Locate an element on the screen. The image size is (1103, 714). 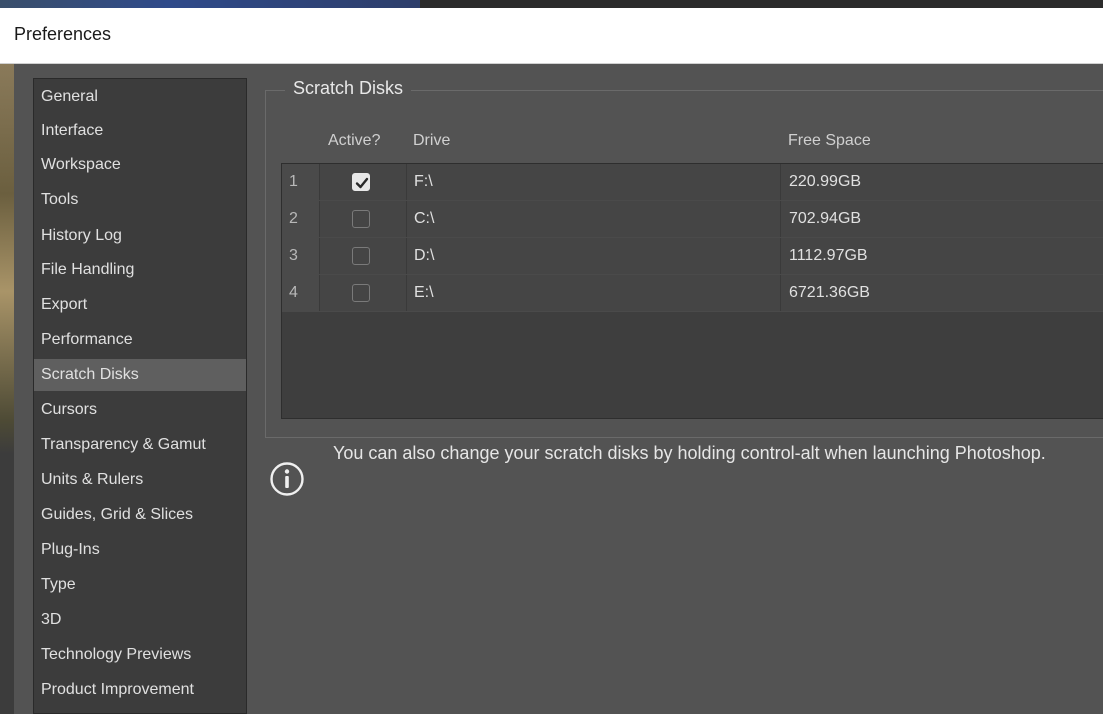
table-row: 4 E:\ 6721.36GB is located at coordinates (692, 293).